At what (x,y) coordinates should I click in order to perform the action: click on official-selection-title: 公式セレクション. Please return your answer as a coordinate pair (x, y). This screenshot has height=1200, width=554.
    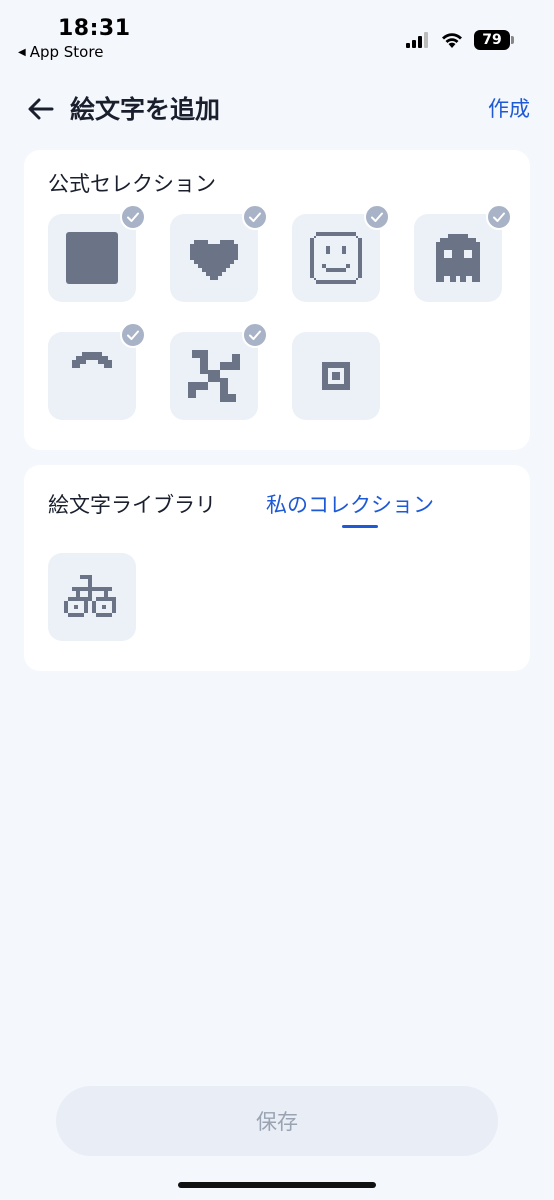
    Looking at the image, I should click on (132, 184).